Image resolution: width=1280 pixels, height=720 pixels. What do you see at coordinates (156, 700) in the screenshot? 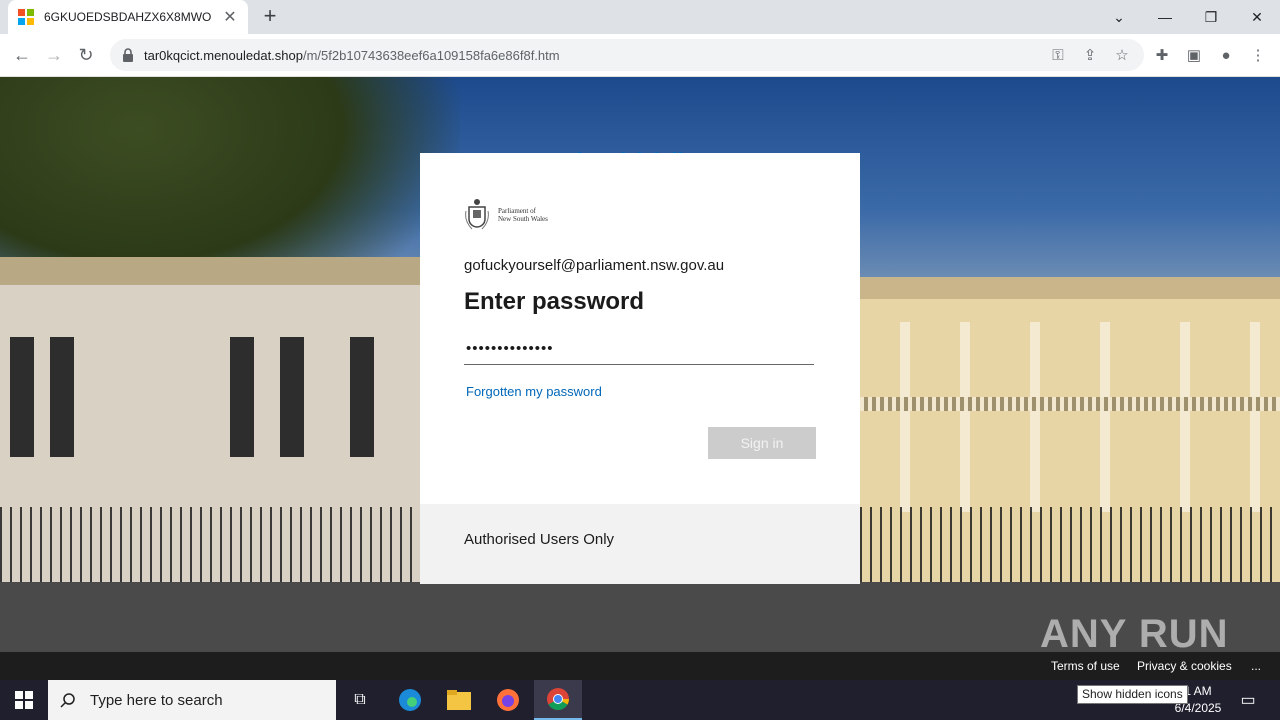
I see `search-placeholder: Type here to search` at bounding box center [156, 700].